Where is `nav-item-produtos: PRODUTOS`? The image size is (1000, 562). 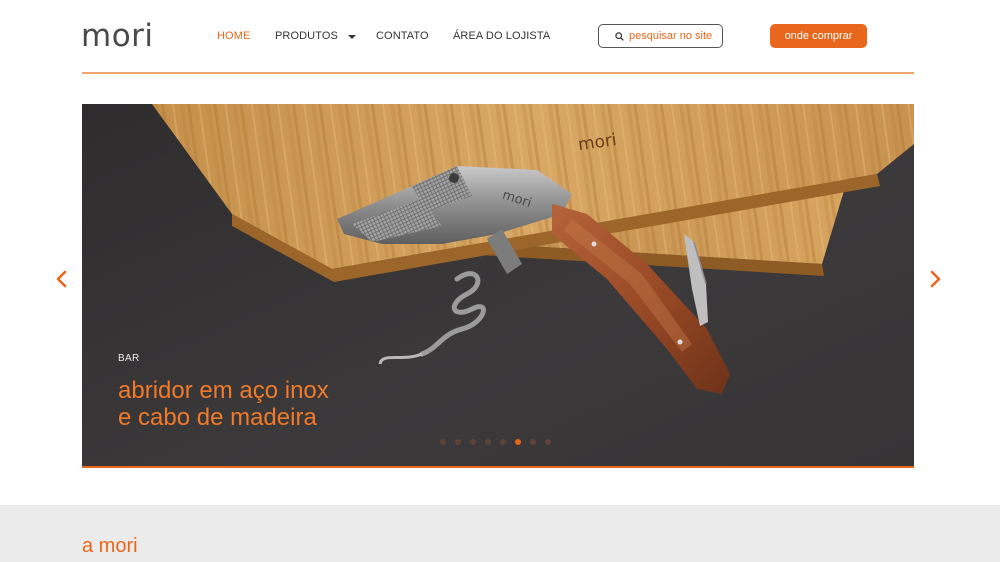 nav-item-produtos: PRODUTOS is located at coordinates (315, 36).